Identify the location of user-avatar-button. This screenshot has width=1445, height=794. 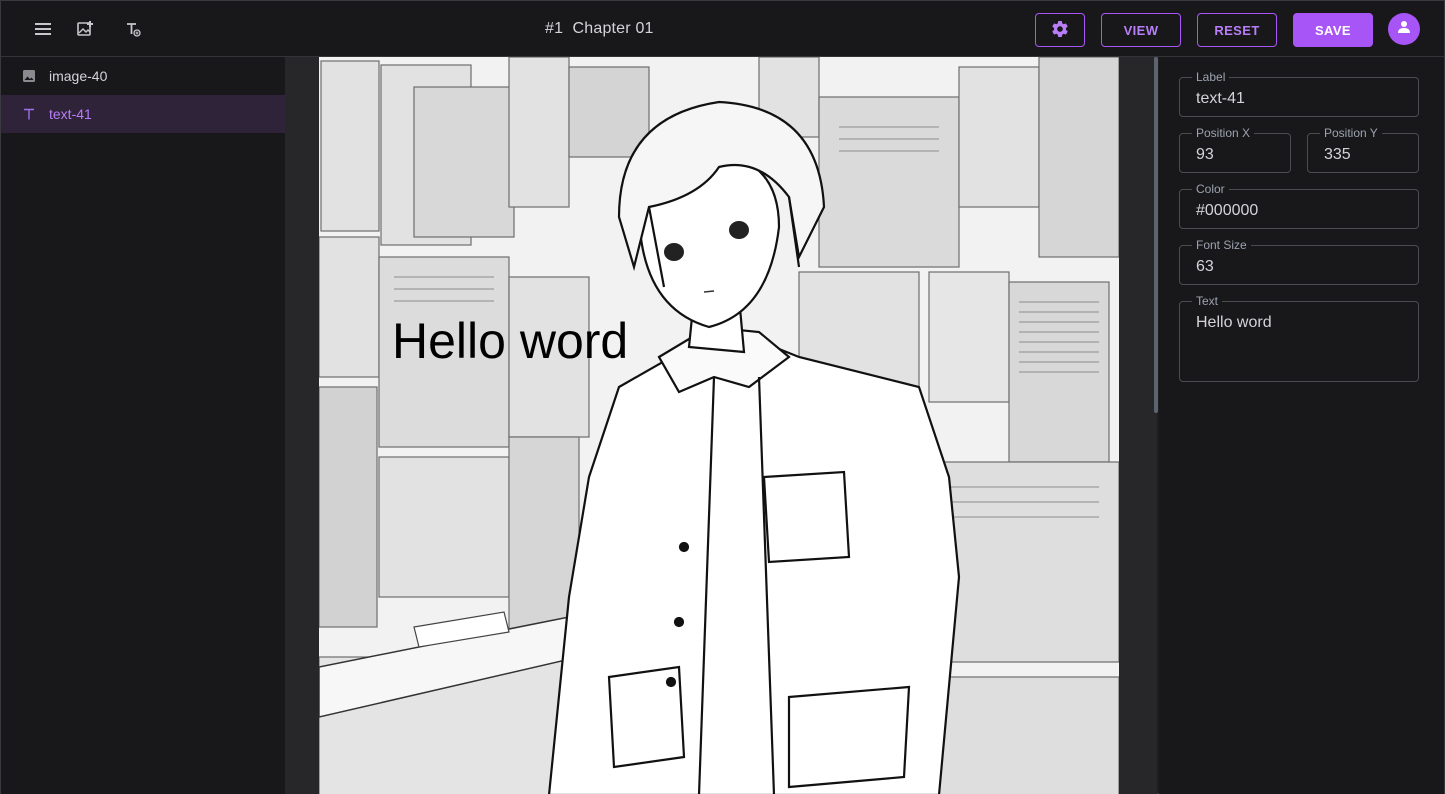
(1404, 29).